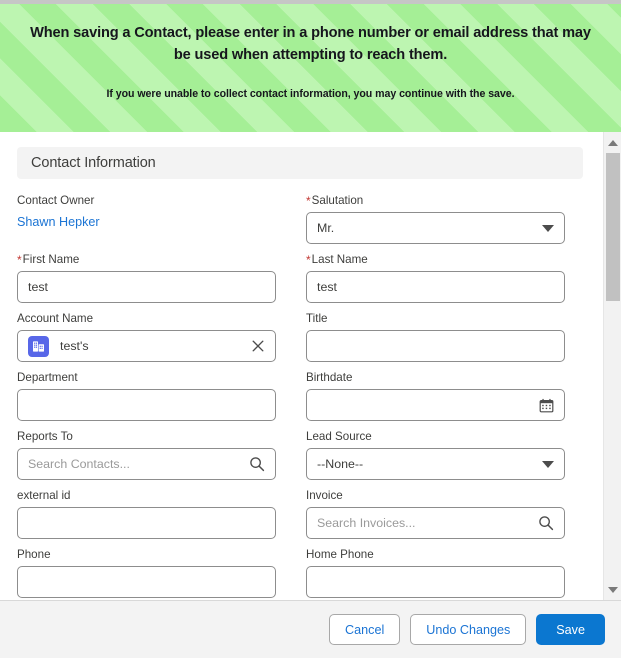 This screenshot has height=658, width=621. What do you see at coordinates (435, 287) in the screenshot?
I see `last-name-input: test` at bounding box center [435, 287].